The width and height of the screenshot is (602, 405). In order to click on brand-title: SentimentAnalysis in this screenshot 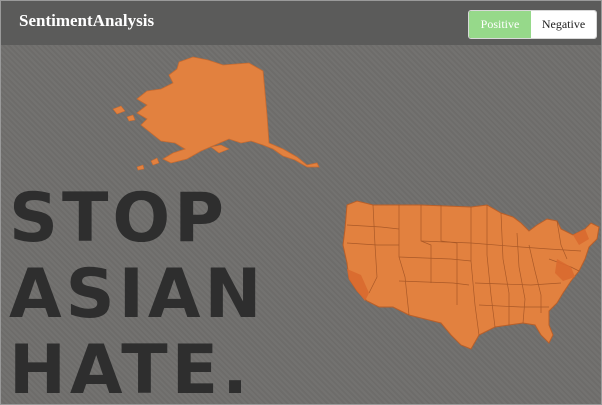, I will do `click(86, 21)`.